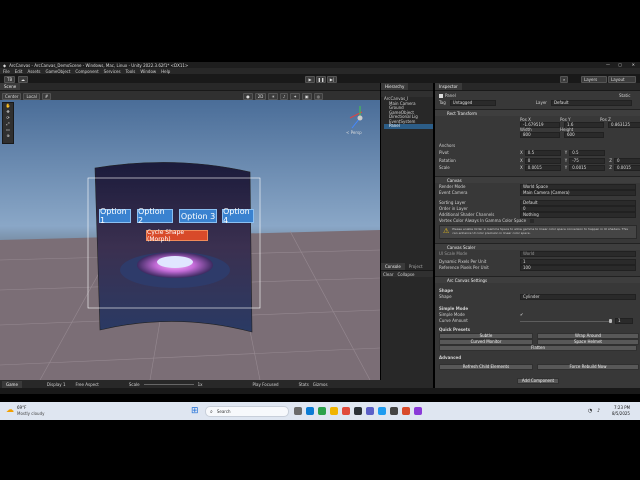 Image resolution: width=640 pixels, height=480 pixels. Describe the element at coordinates (19, 71) in the screenshot. I see `menu-edit: Edit` at that location.